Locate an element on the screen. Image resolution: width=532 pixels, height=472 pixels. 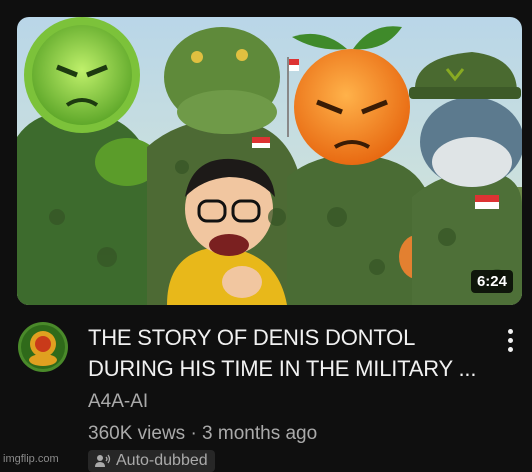
avatar-icon is located at coordinates (43, 347).